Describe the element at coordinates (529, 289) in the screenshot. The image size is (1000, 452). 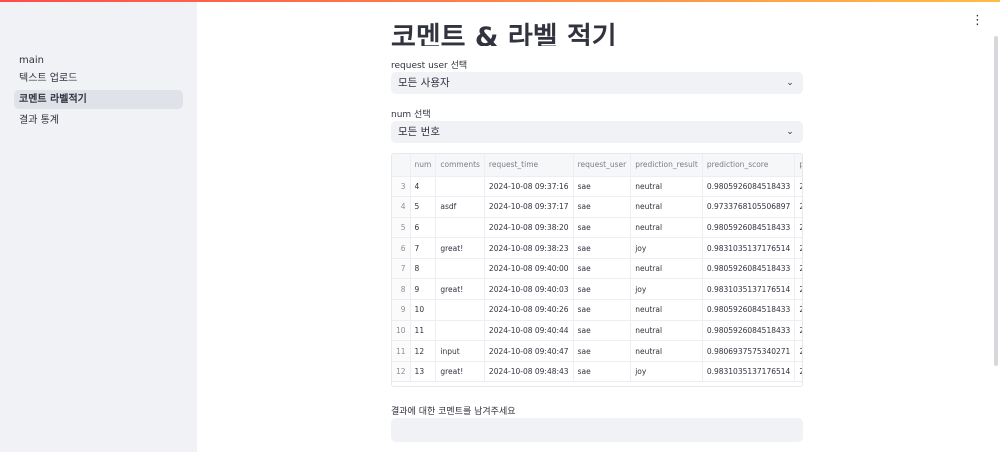
I see `table-cell: 2024-10-08 09:40:03` at that location.